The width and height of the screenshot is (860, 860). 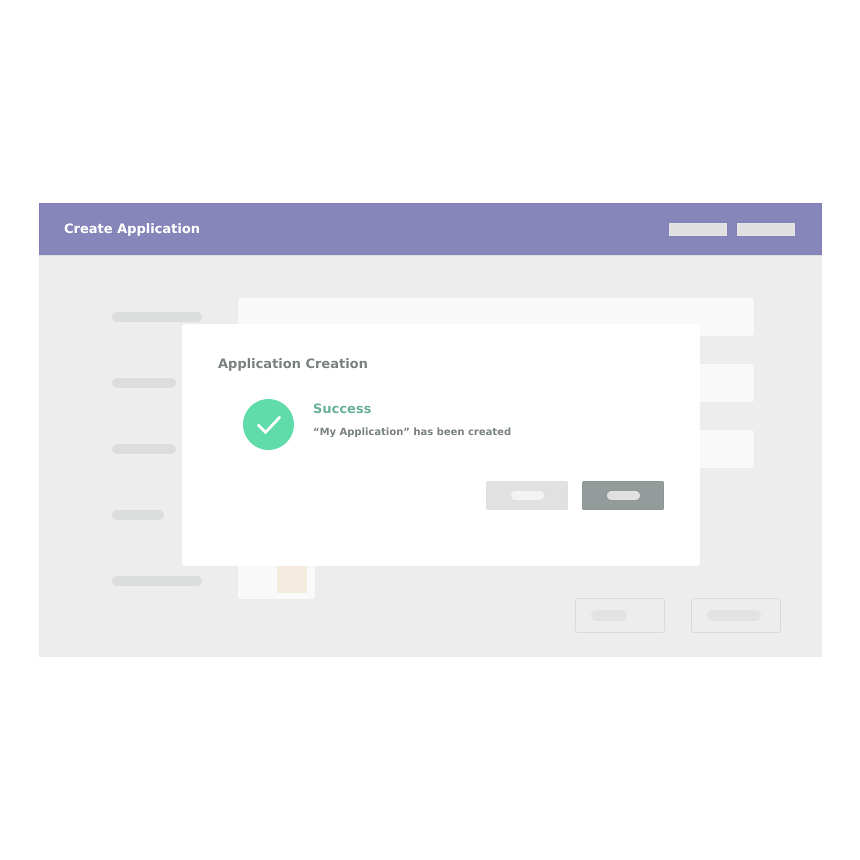 I want to click on cancel-button, so click(x=527, y=495).